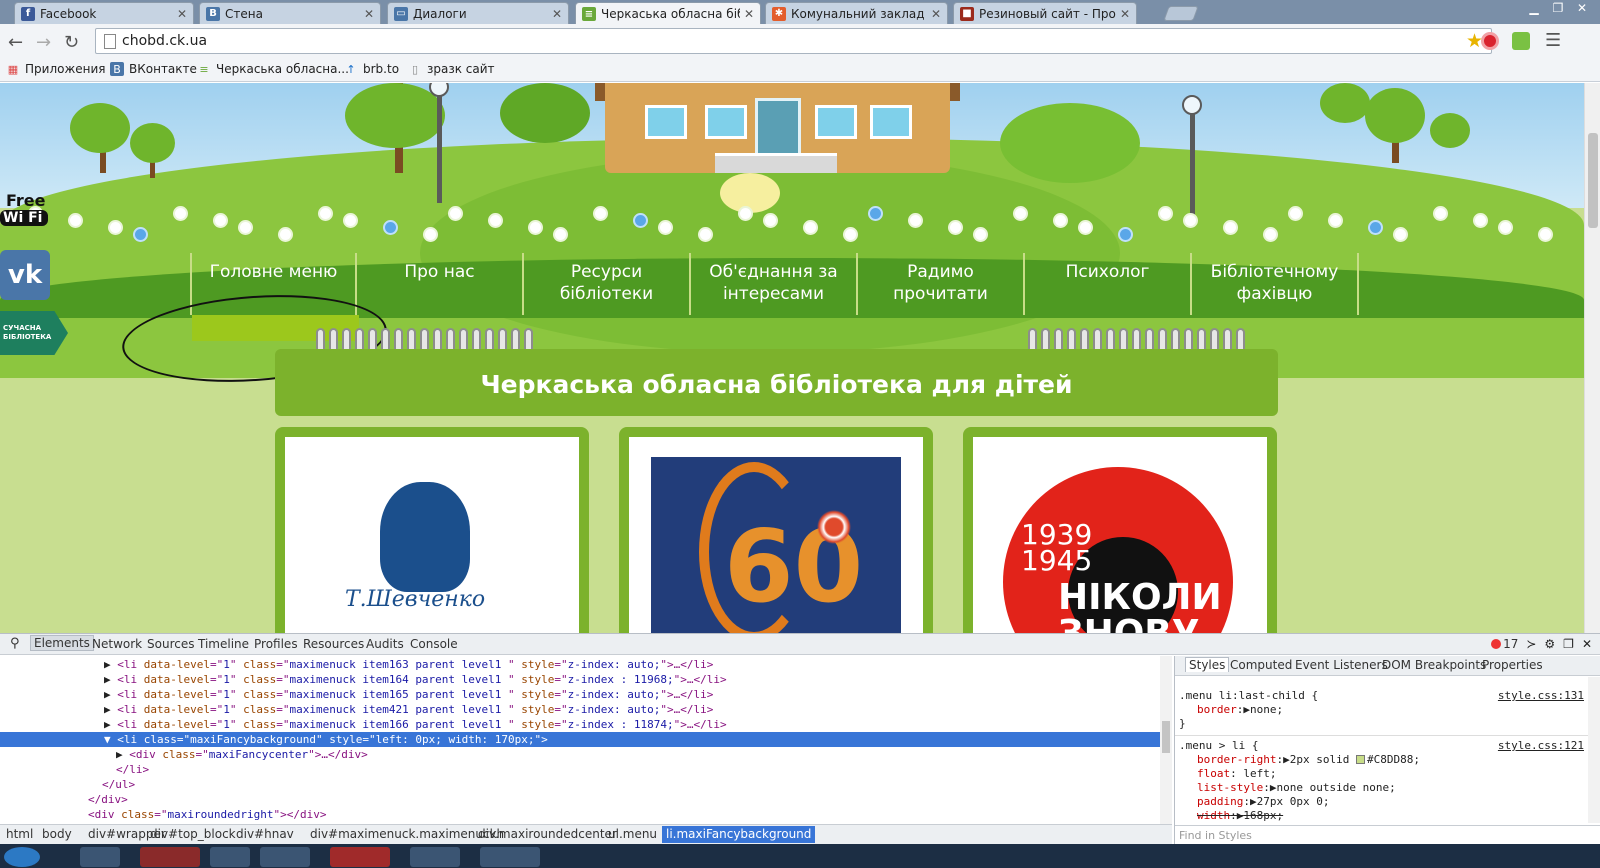 The image size is (1600, 868). What do you see at coordinates (1381, 760) in the screenshot?
I see `css-property: border-right:▶2px solid #C8DD88;` at bounding box center [1381, 760].